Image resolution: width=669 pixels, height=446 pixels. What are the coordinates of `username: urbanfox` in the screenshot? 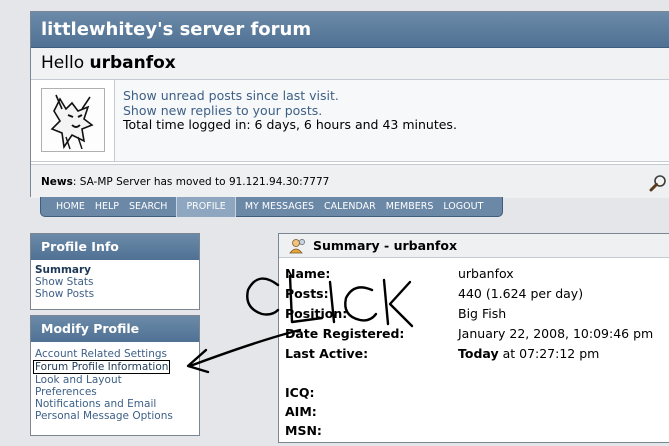 It's located at (132, 63).